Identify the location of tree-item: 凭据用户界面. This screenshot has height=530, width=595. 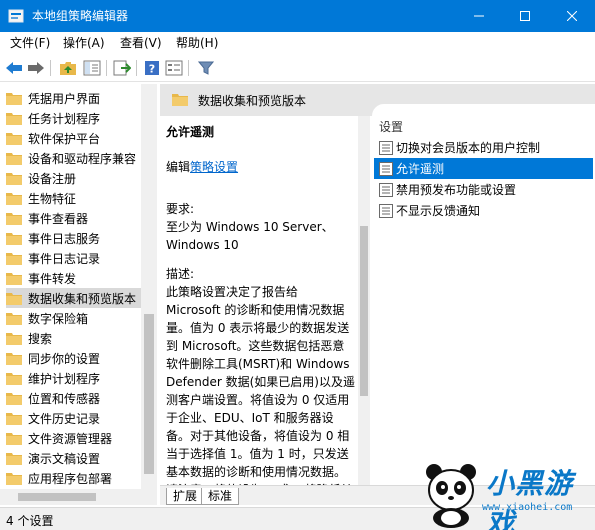
(76, 98).